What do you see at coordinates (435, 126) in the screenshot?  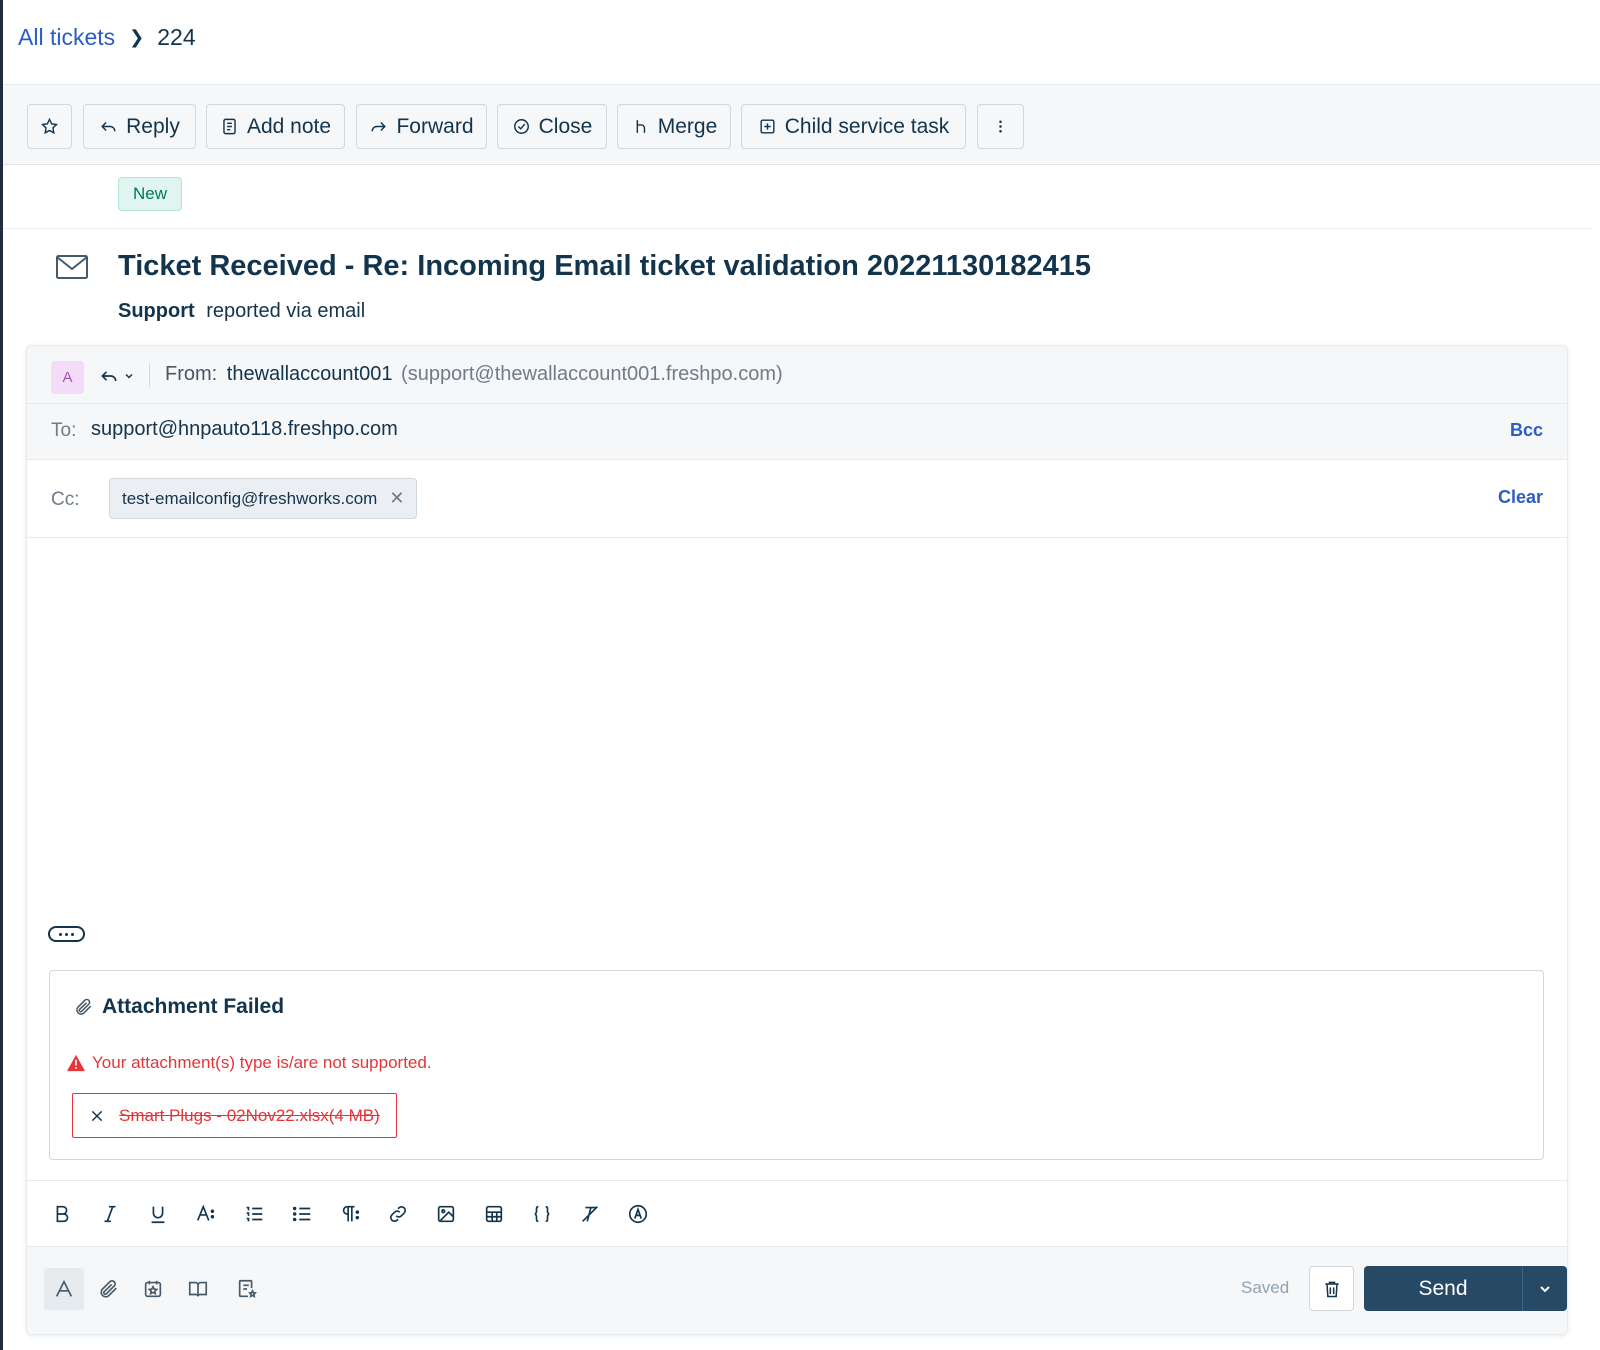 I see `forward-label: Forward` at bounding box center [435, 126].